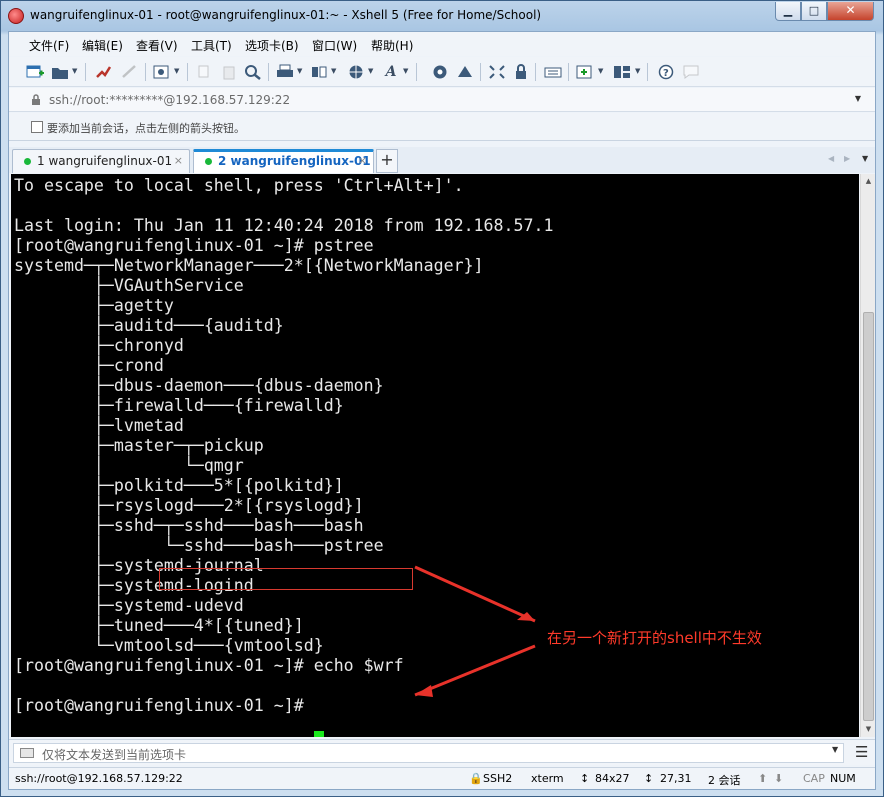  Describe the element at coordinates (391, 72) in the screenshot. I see `font-icon: A` at that location.